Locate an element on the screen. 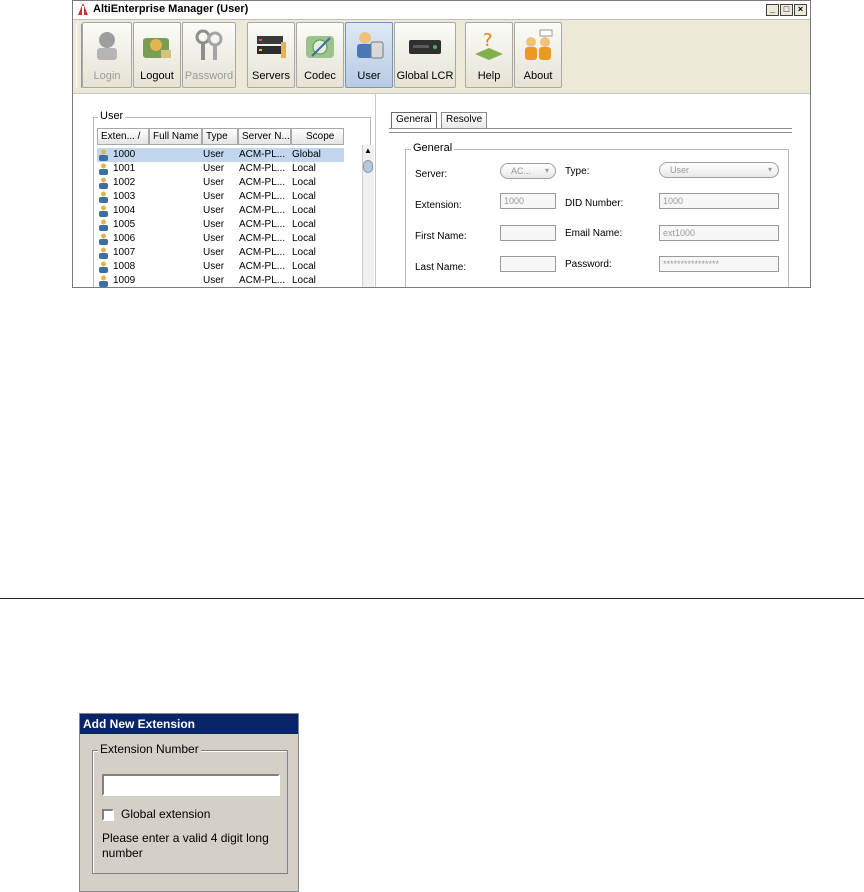  login-button: Login is located at coordinates (107, 55).